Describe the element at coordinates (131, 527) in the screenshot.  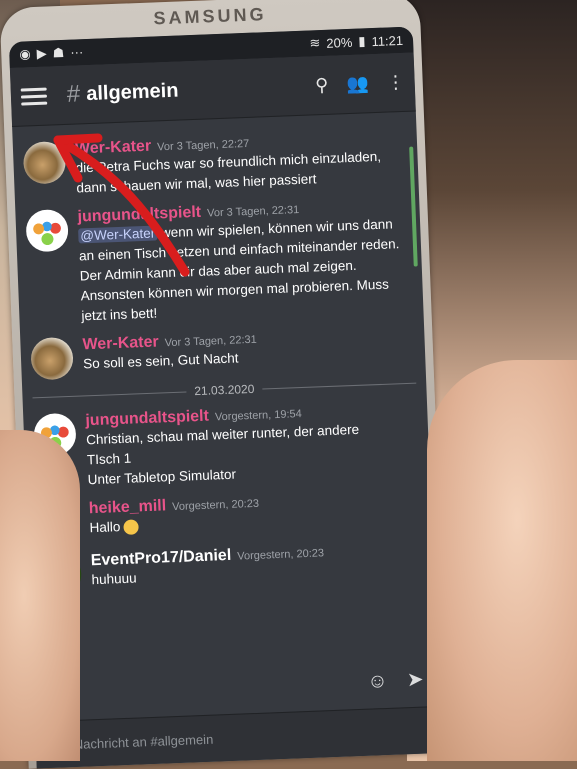
I see `smile-emoji-icon` at that location.